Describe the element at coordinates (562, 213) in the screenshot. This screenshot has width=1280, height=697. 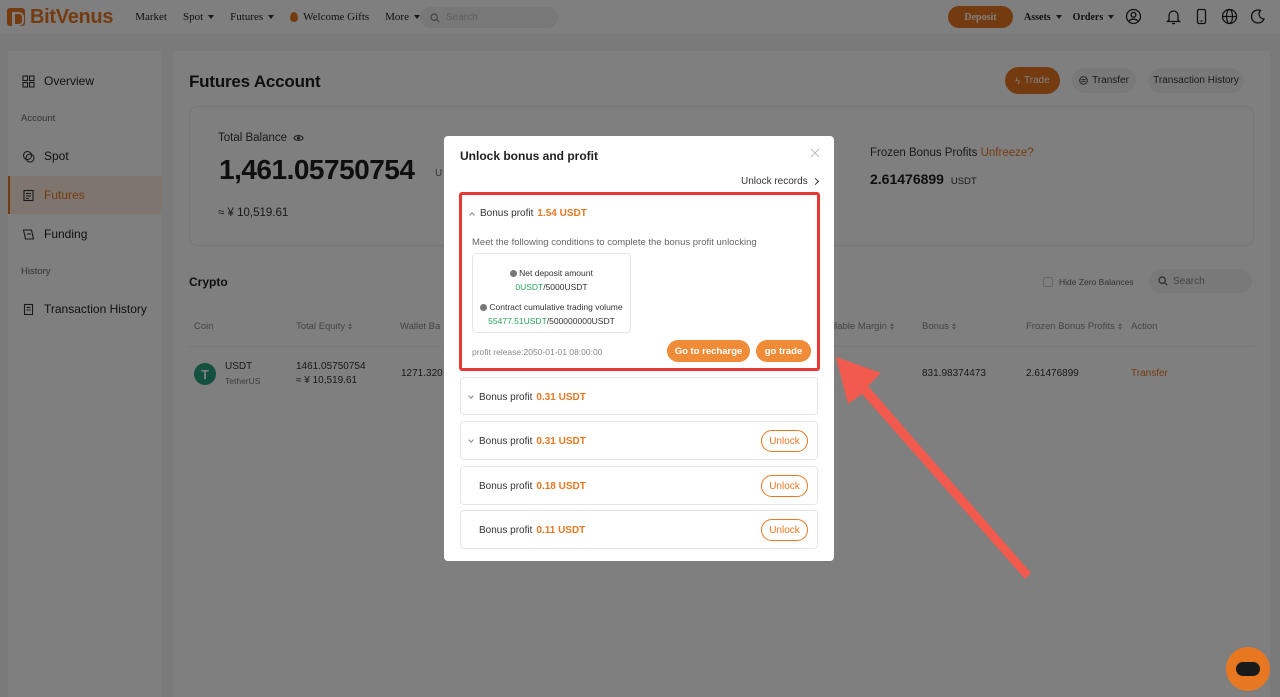
I see `bonus-amount: 1.54 USDT` at that location.